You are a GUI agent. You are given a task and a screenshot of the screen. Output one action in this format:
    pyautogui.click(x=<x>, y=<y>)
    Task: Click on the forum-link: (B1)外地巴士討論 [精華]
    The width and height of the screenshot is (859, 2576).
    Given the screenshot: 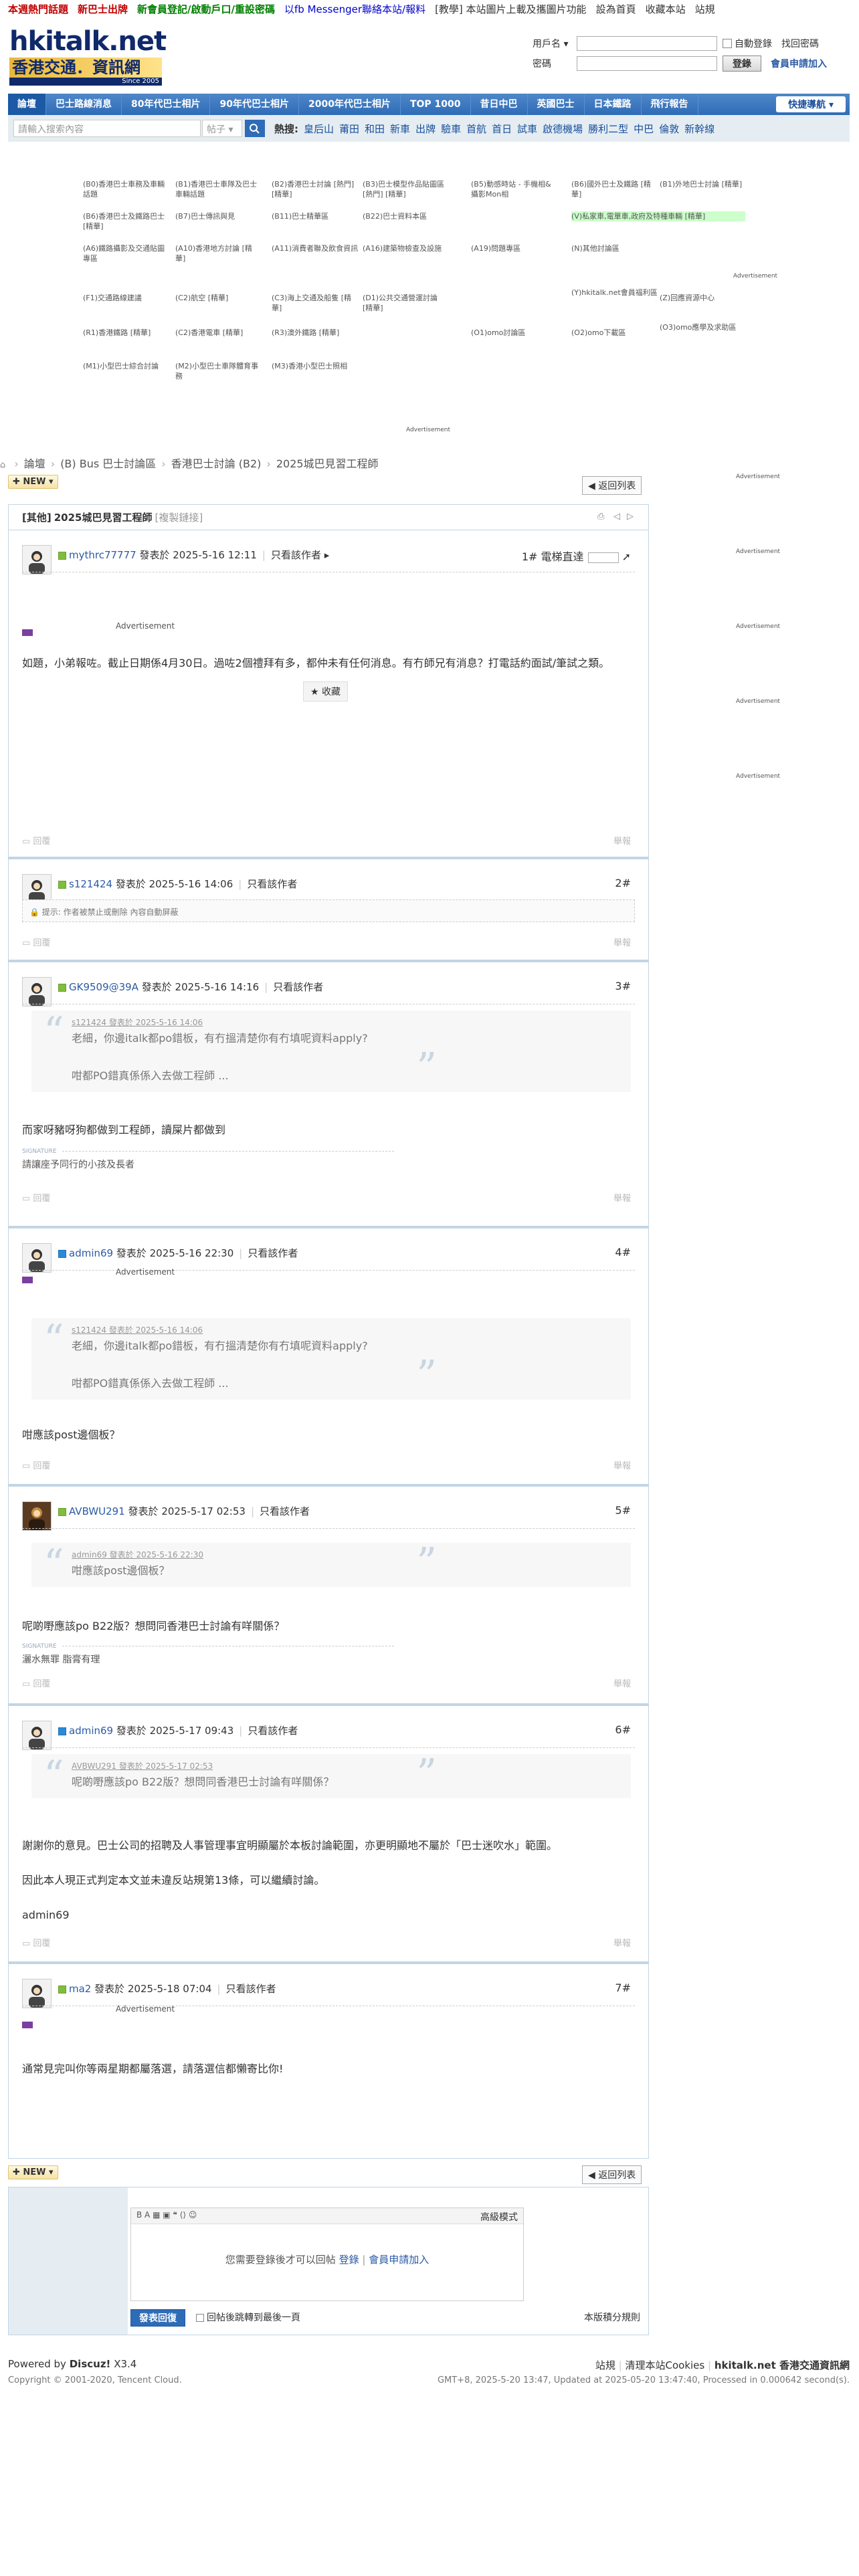 What is the action you would take?
    pyautogui.click(x=703, y=184)
    